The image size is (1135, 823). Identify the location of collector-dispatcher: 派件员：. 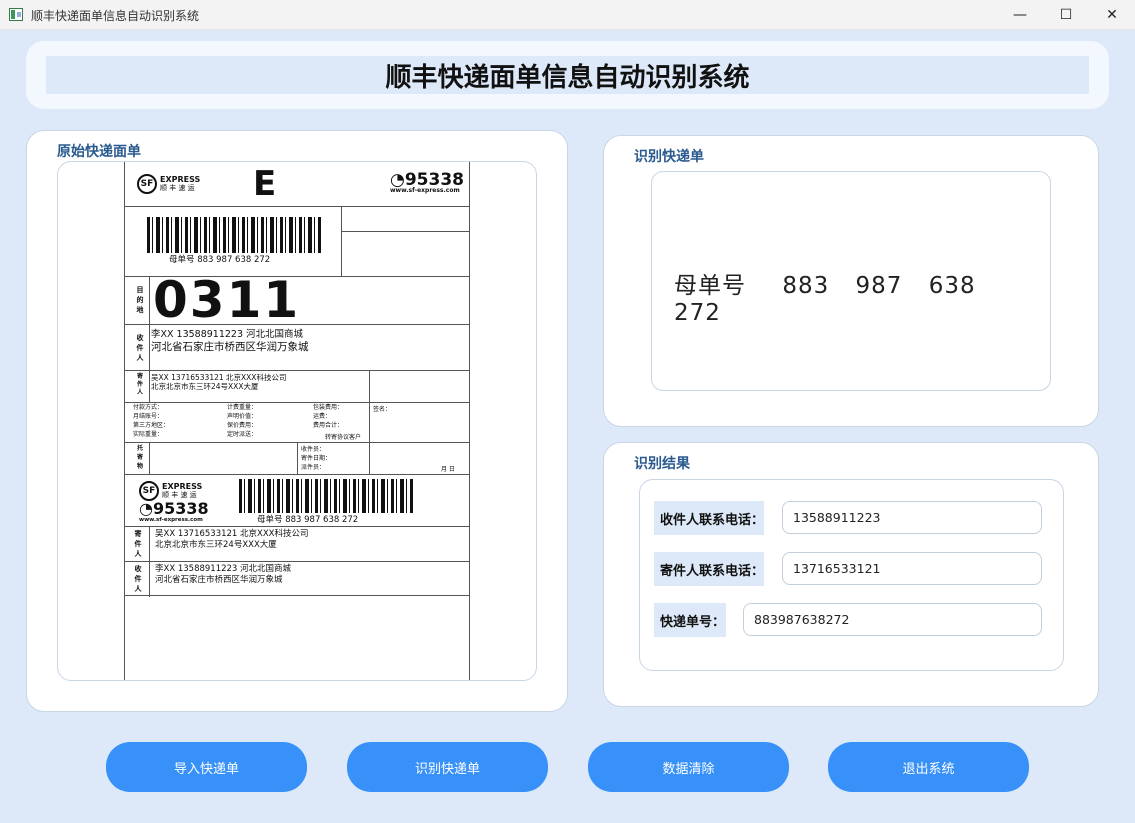
(313, 467).